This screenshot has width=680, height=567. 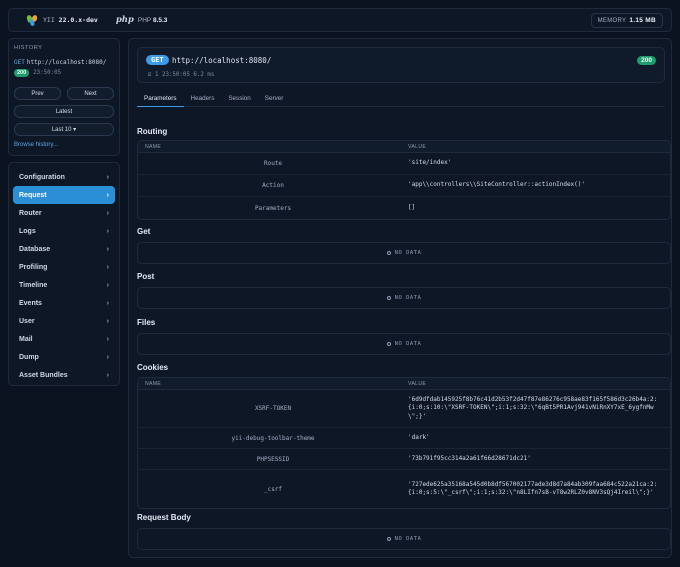 What do you see at coordinates (160, 100) in the screenshot?
I see `tab-parameters: Parameters` at bounding box center [160, 100].